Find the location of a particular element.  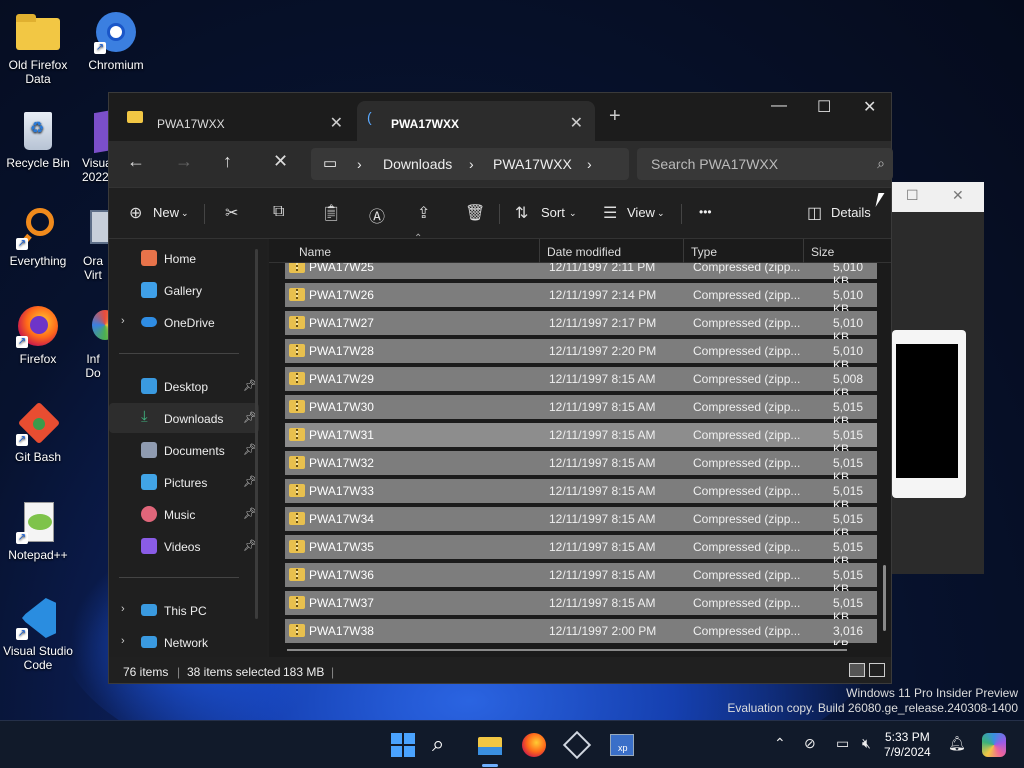

close-icon: ✕ is located at coordinates (958, 195).